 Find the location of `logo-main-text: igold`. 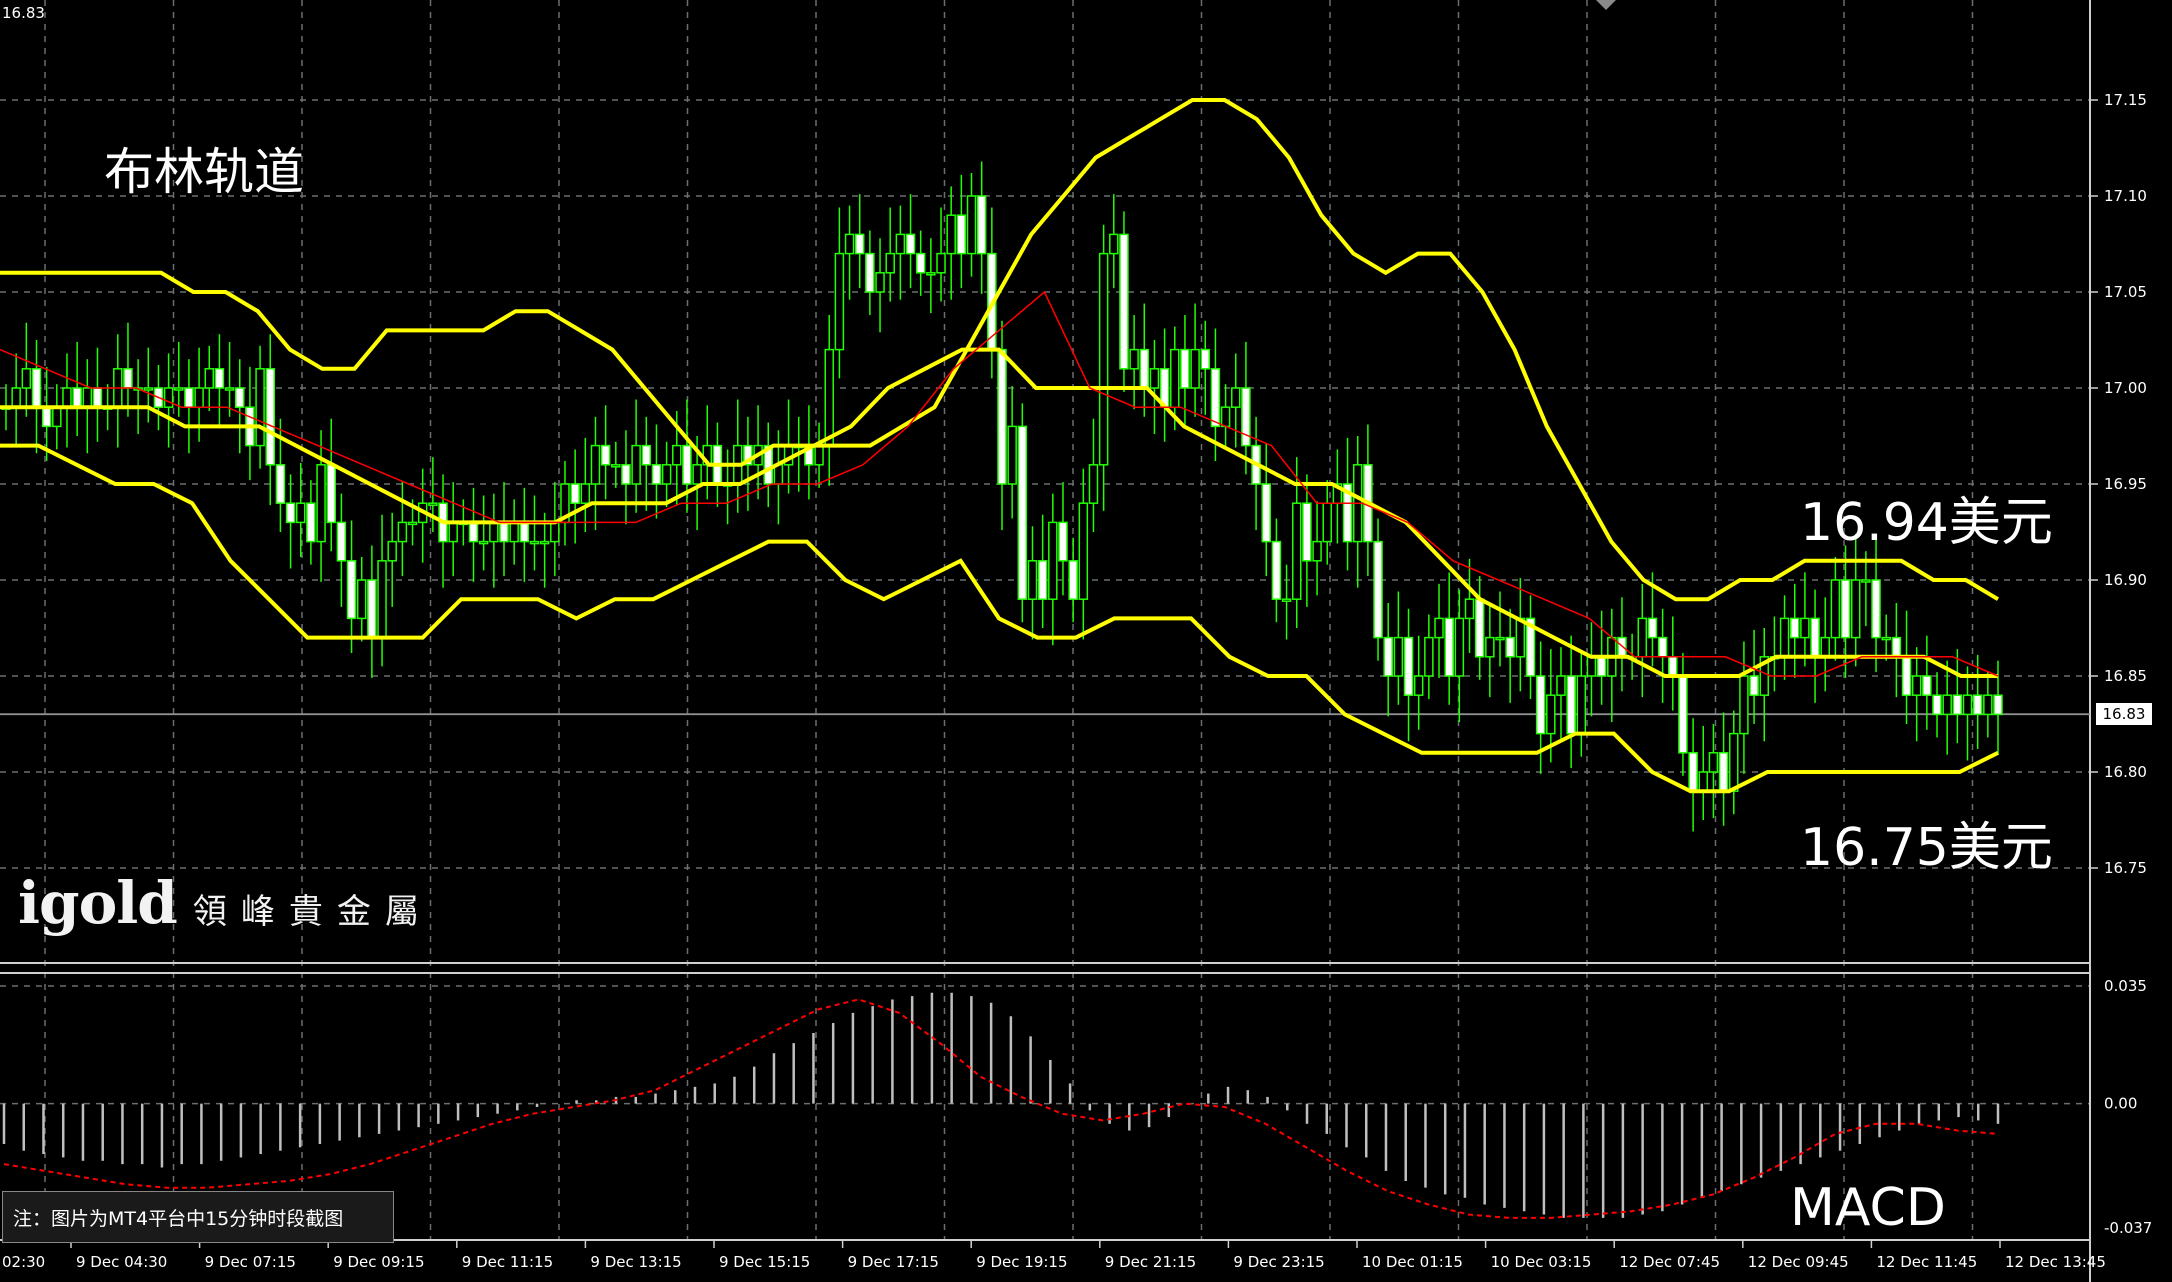

logo-main-text: igold is located at coordinates (98, 902).